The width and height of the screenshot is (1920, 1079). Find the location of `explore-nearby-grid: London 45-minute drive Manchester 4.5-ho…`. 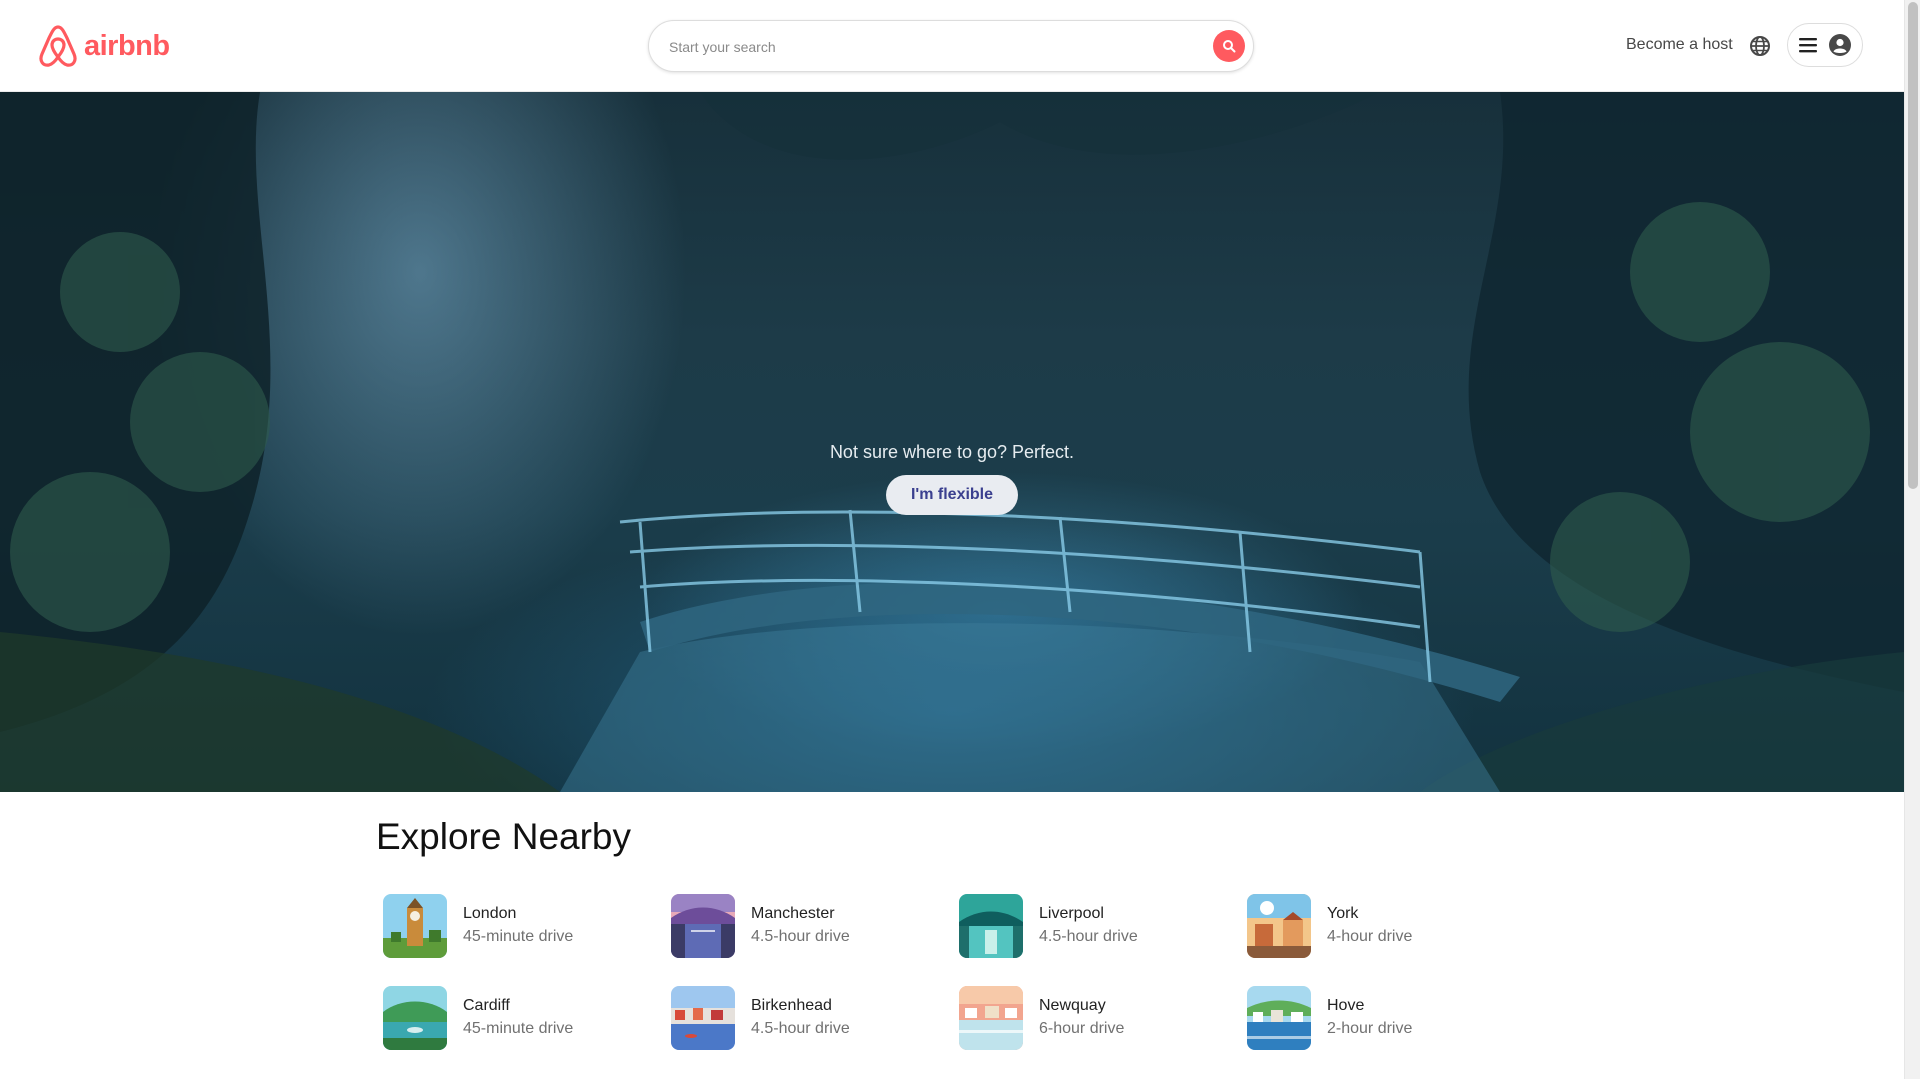

explore-nearby-grid: London 45-minute drive Manchester 4.5-ho… is located at coordinates (923, 972).